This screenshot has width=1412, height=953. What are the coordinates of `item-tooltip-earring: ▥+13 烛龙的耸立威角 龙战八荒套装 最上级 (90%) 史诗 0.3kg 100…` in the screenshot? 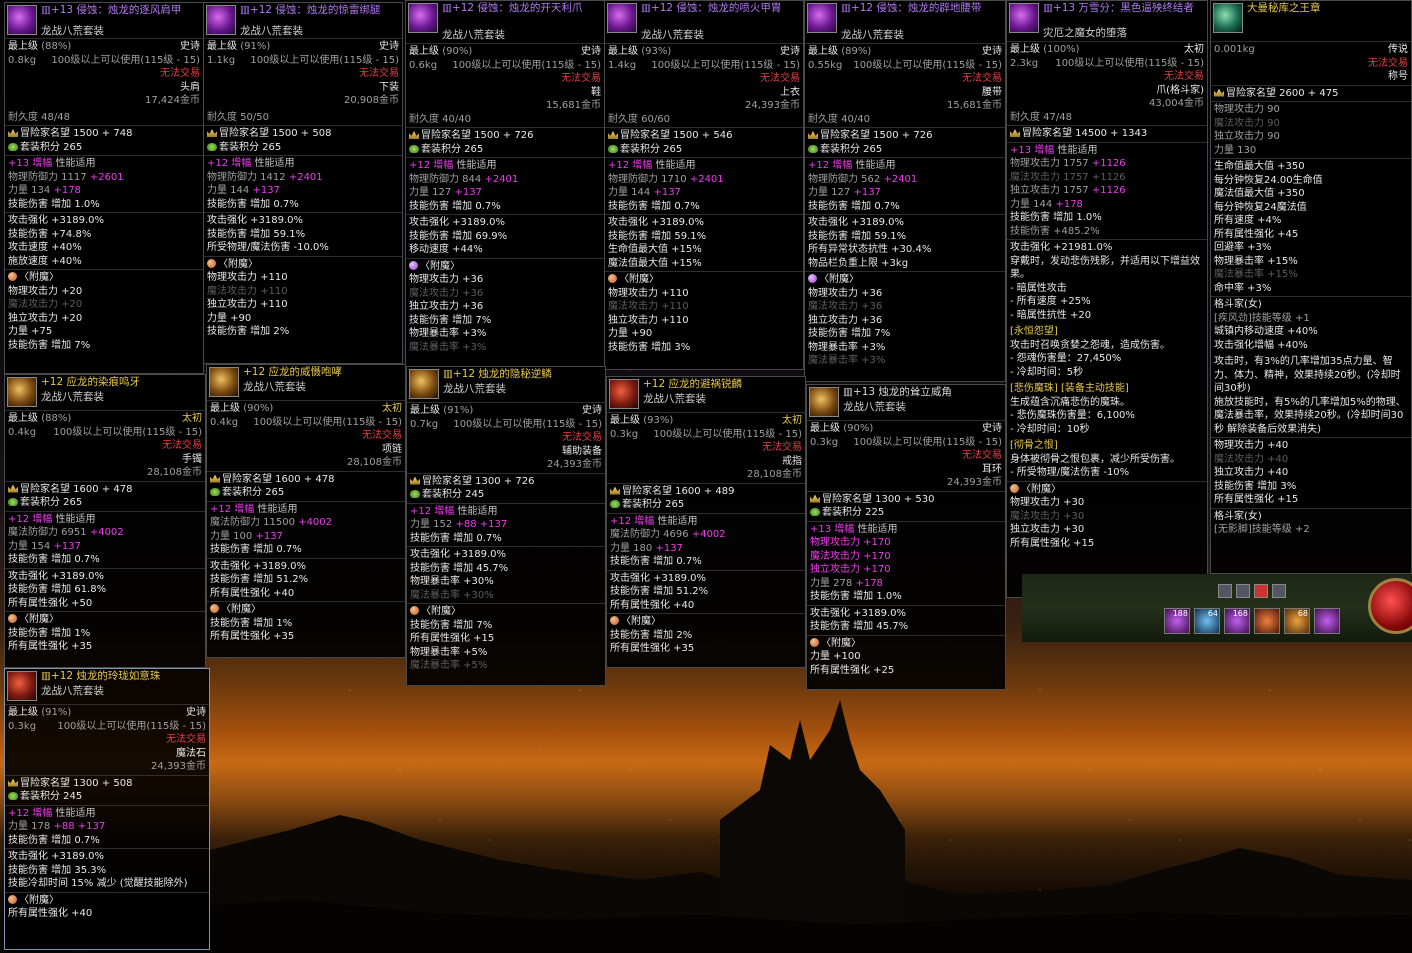 It's located at (906, 537).